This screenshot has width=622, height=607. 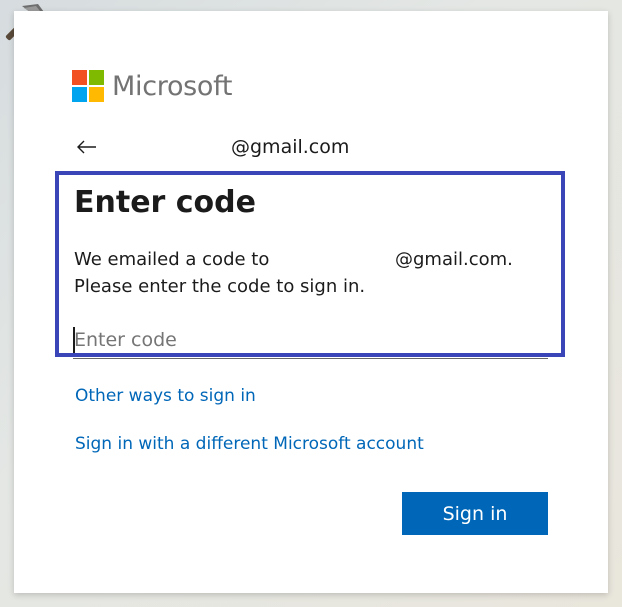 I want to click on microsoft-logo: Microsoft, so click(x=152, y=86).